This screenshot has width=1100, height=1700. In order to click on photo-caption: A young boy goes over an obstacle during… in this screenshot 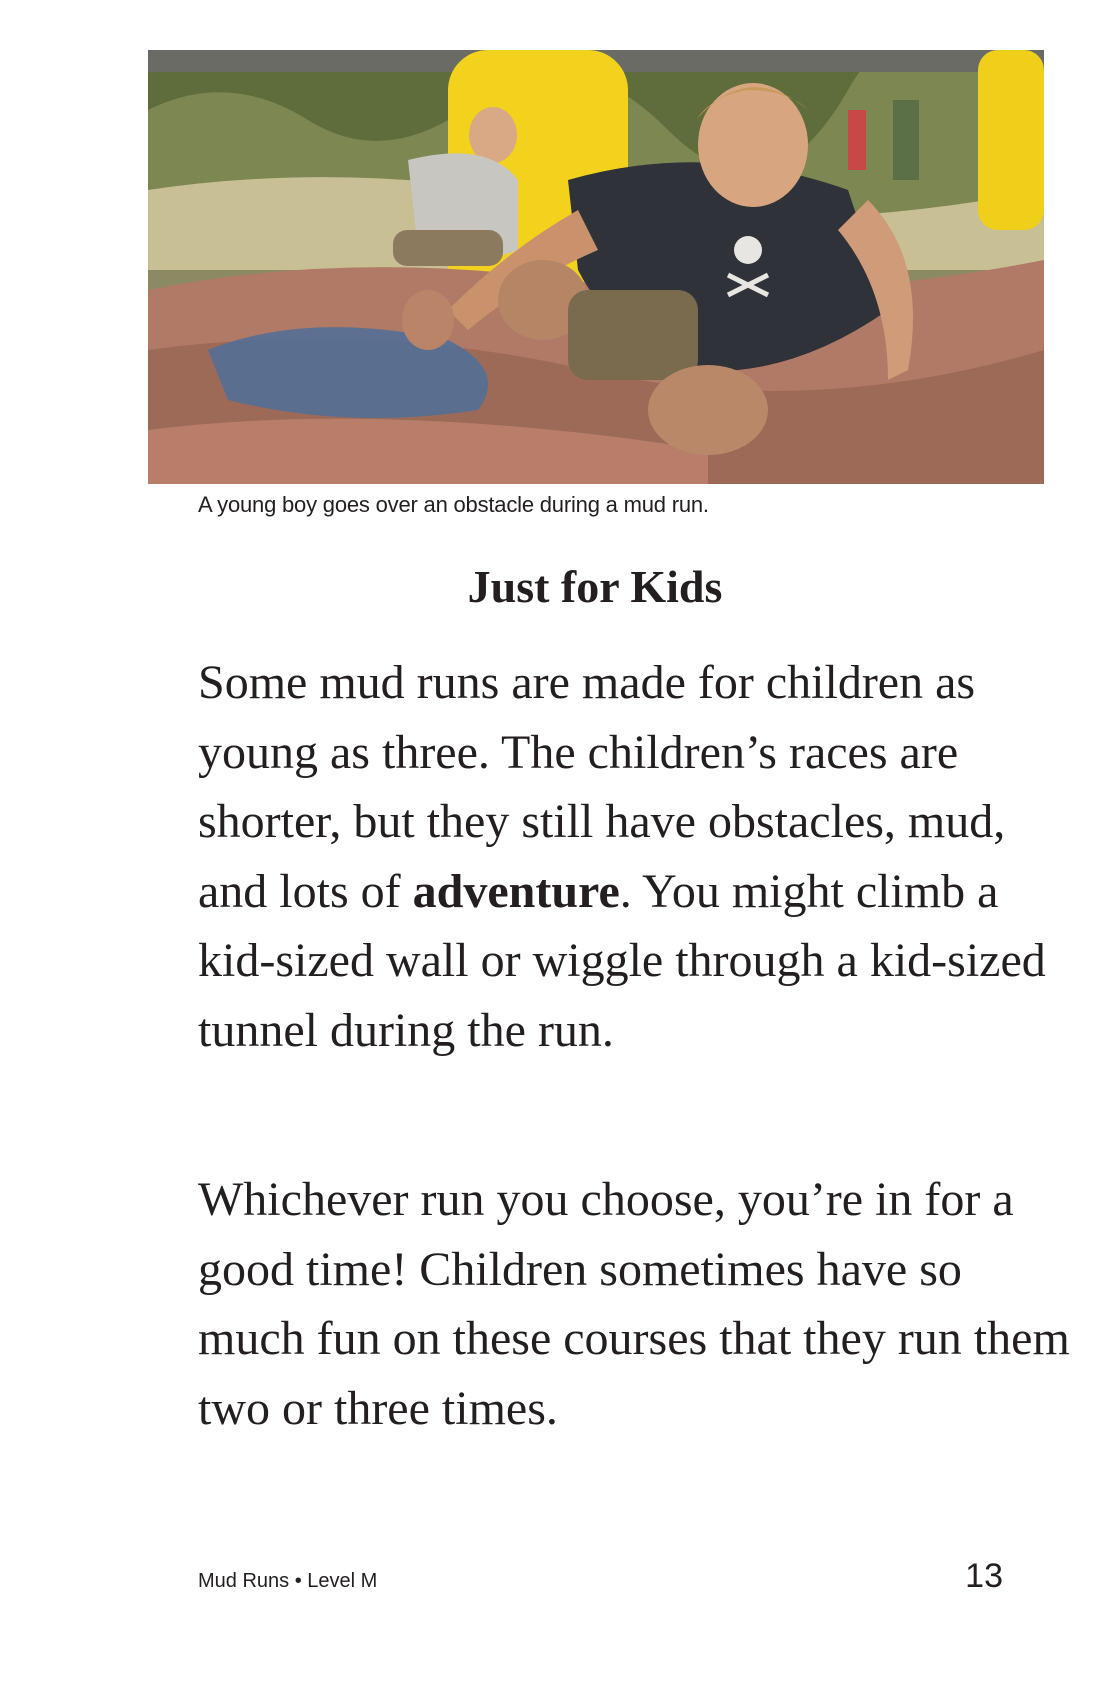, I will do `click(453, 504)`.